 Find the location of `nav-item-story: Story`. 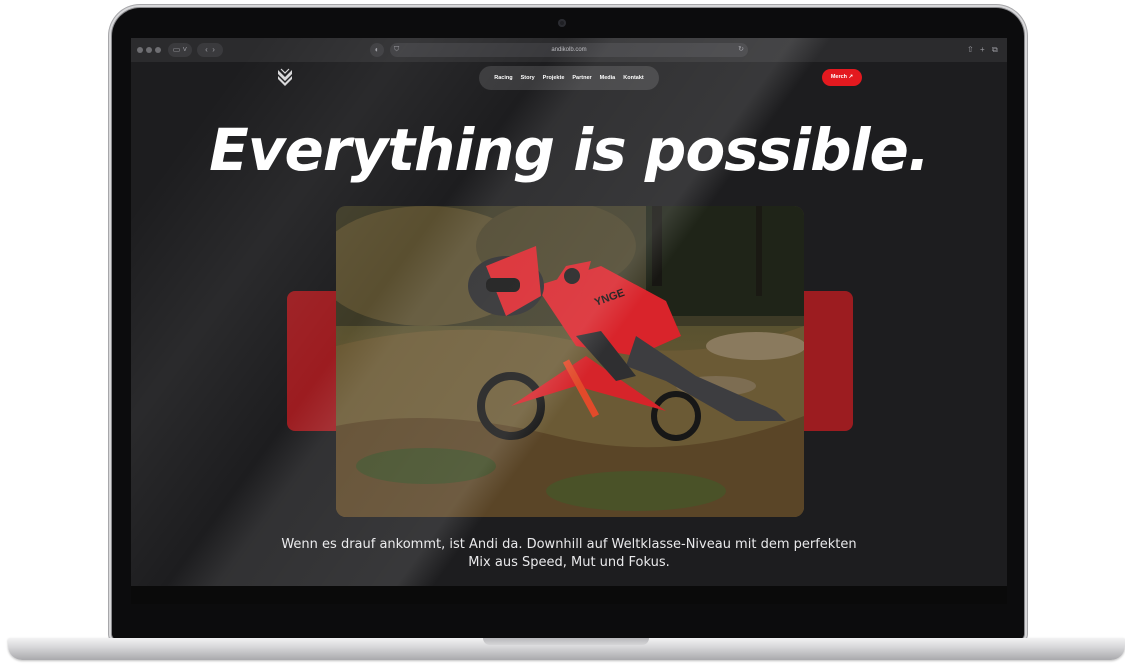

nav-item-story: Story is located at coordinates (528, 78).